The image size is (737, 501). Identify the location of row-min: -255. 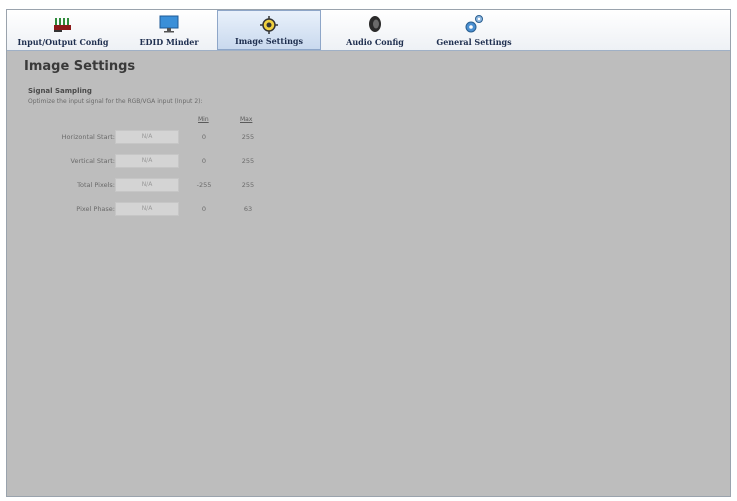
(204, 185).